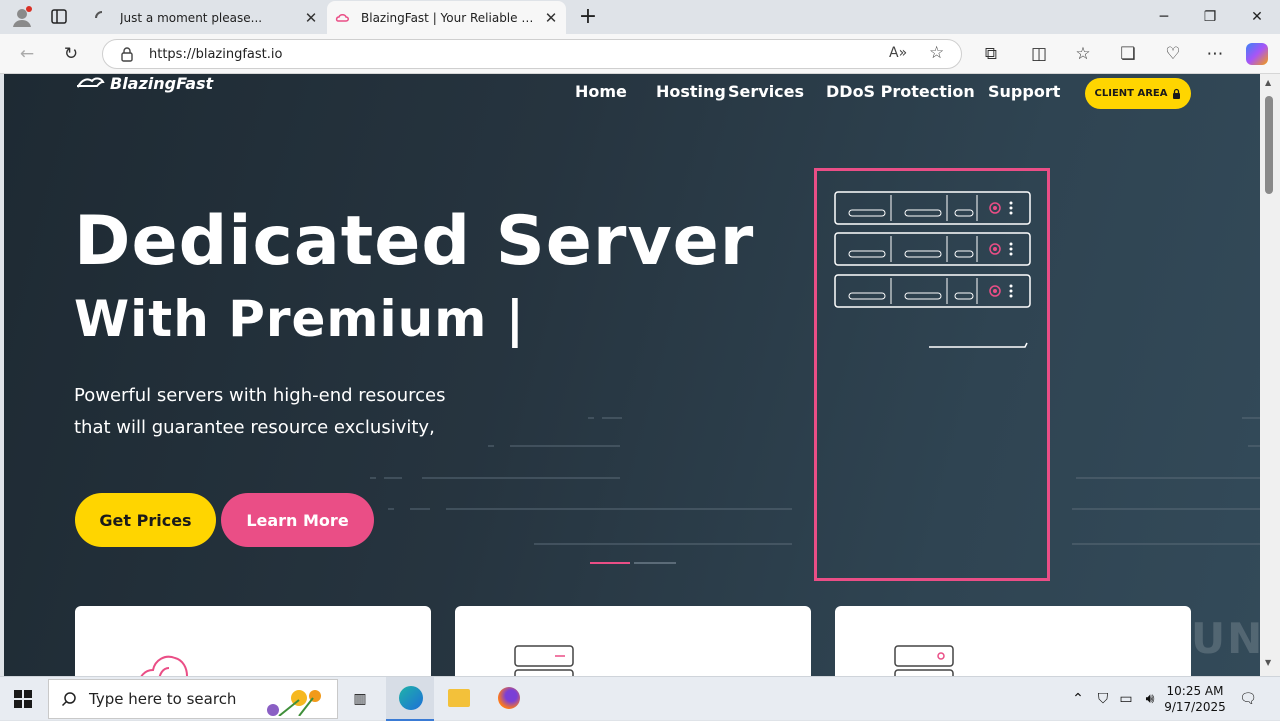 The height and width of the screenshot is (721, 1280). What do you see at coordinates (414, 241) in the screenshot?
I see `hero-title: Dedicated Server` at bounding box center [414, 241].